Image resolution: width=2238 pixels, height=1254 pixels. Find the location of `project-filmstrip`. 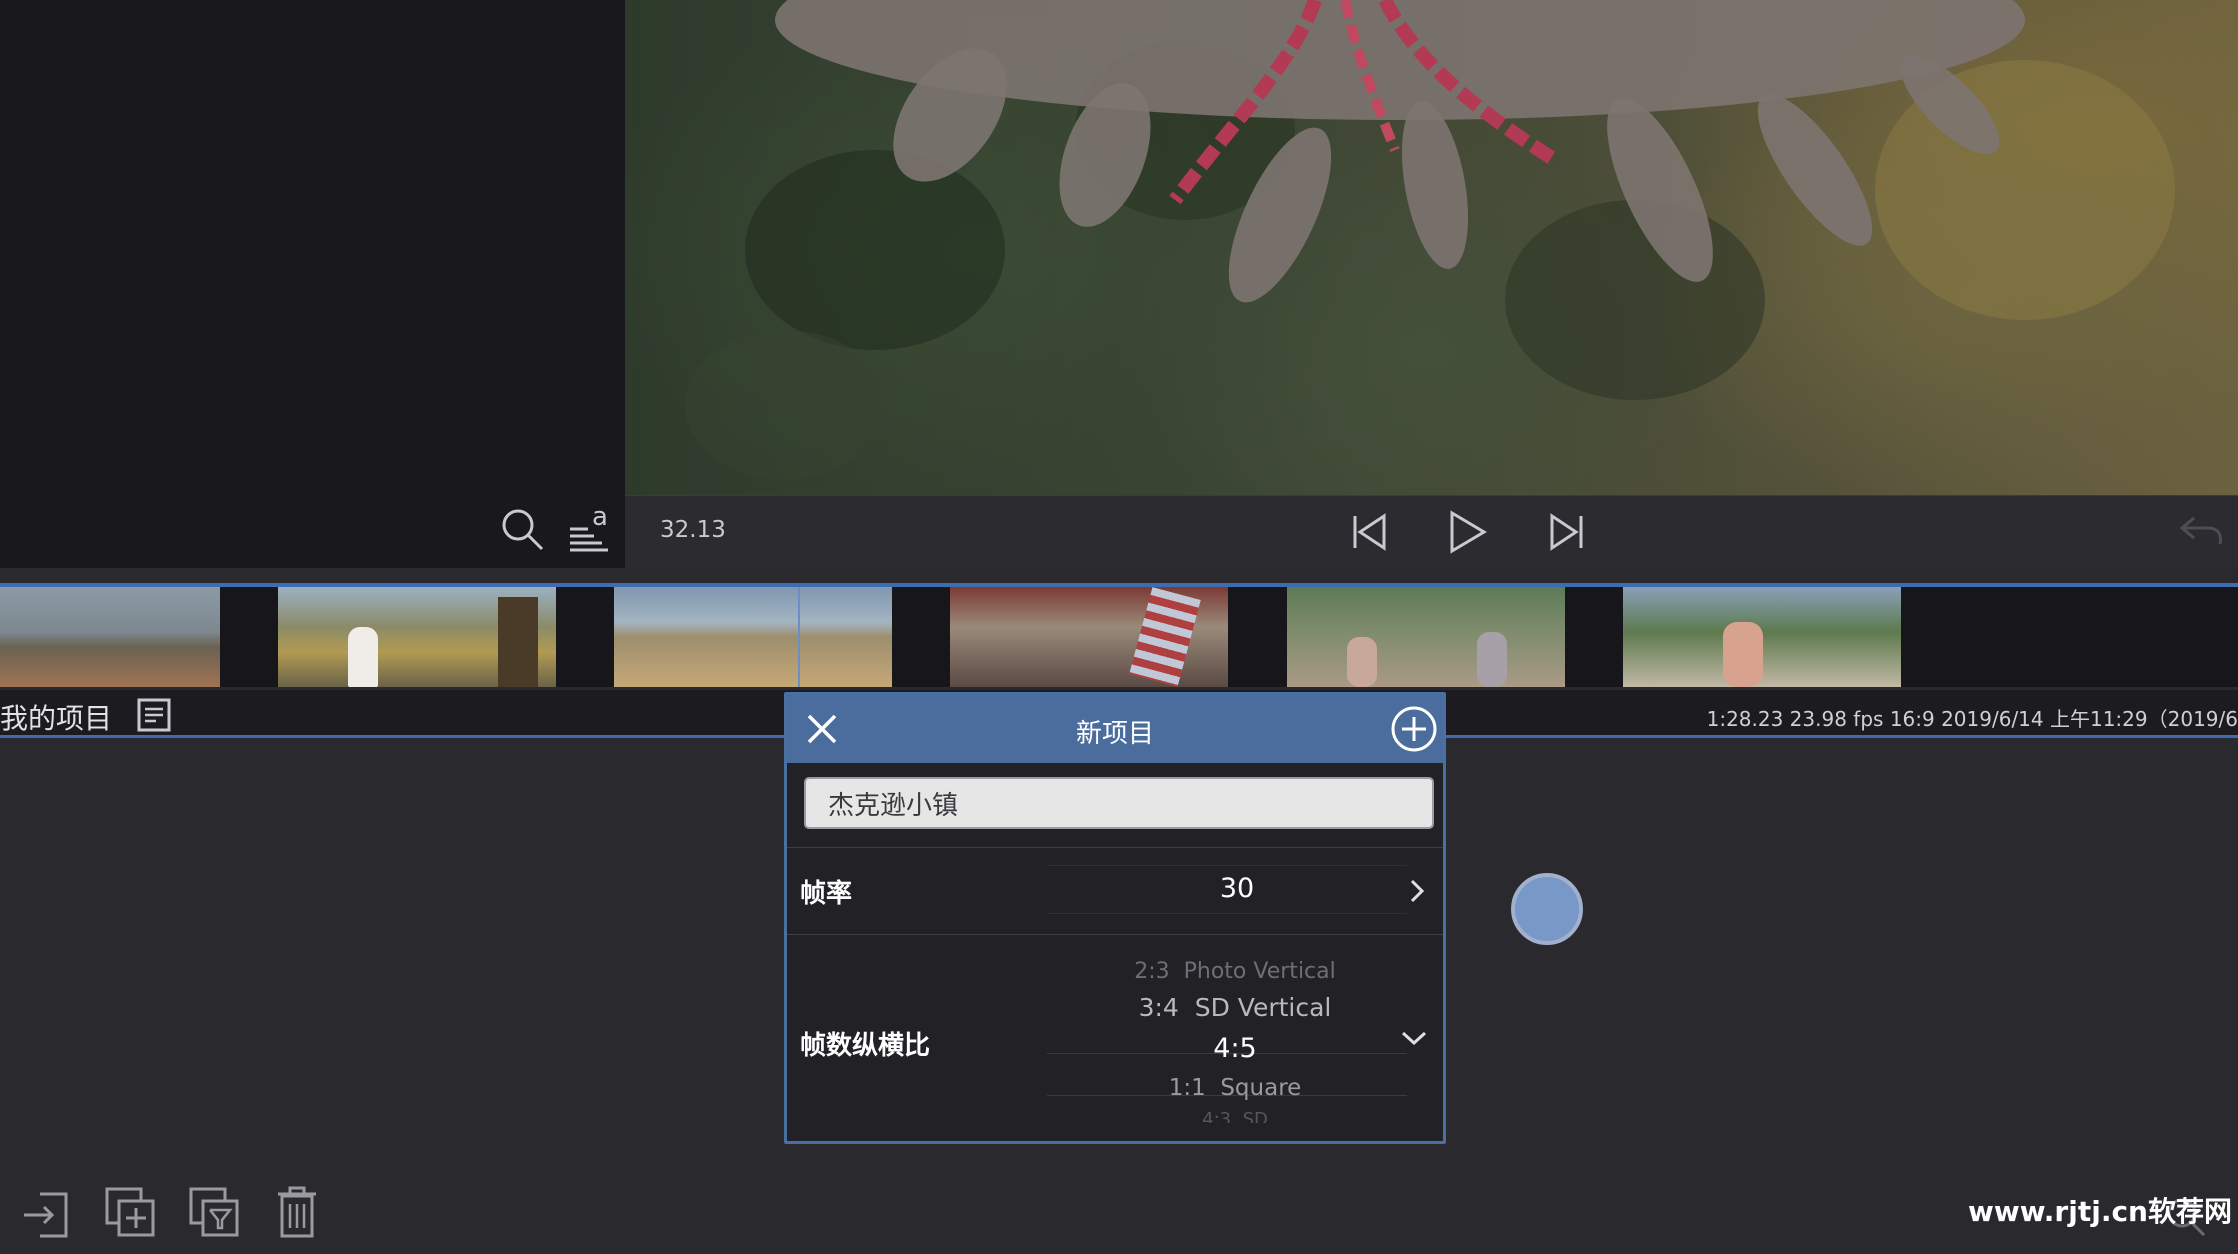

project-filmstrip is located at coordinates (1119, 637).